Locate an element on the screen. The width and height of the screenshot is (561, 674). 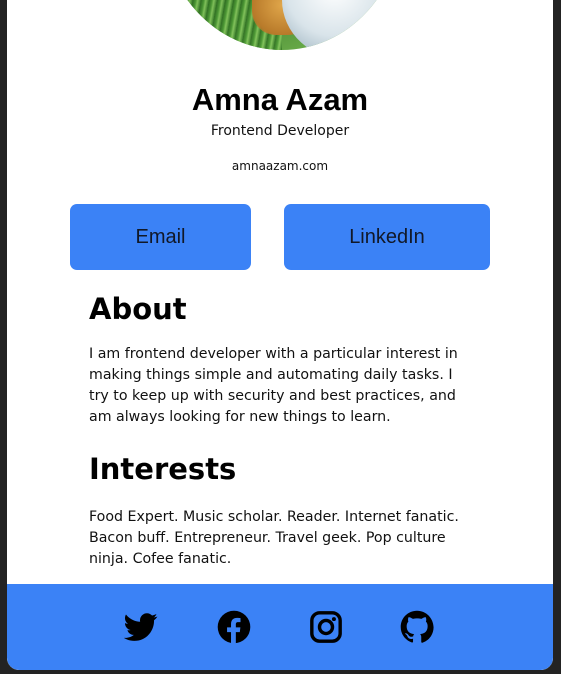
profile-name: Amna Azam is located at coordinates (280, 99).